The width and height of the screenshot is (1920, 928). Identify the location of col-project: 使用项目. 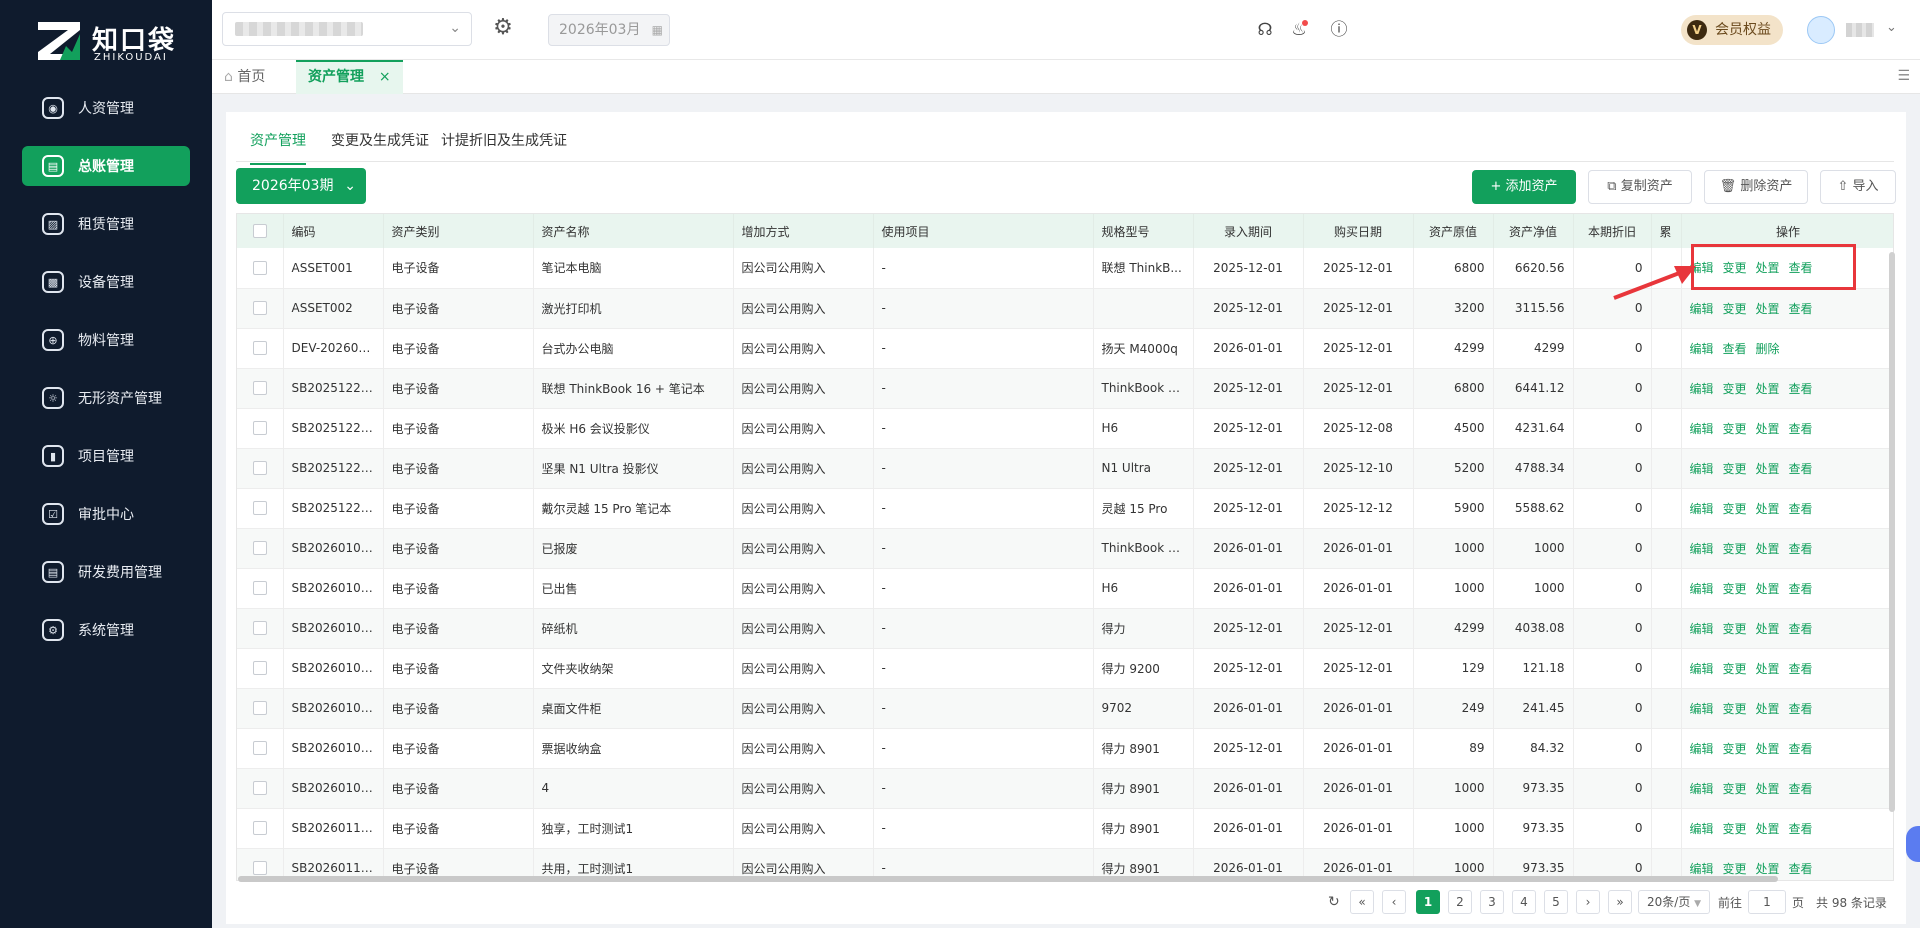
(983, 231).